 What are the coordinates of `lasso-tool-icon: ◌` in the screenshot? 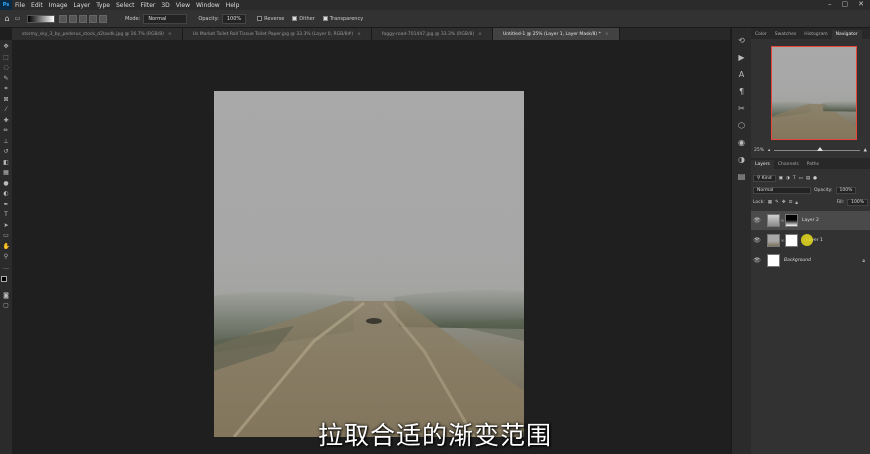 It's located at (6, 67).